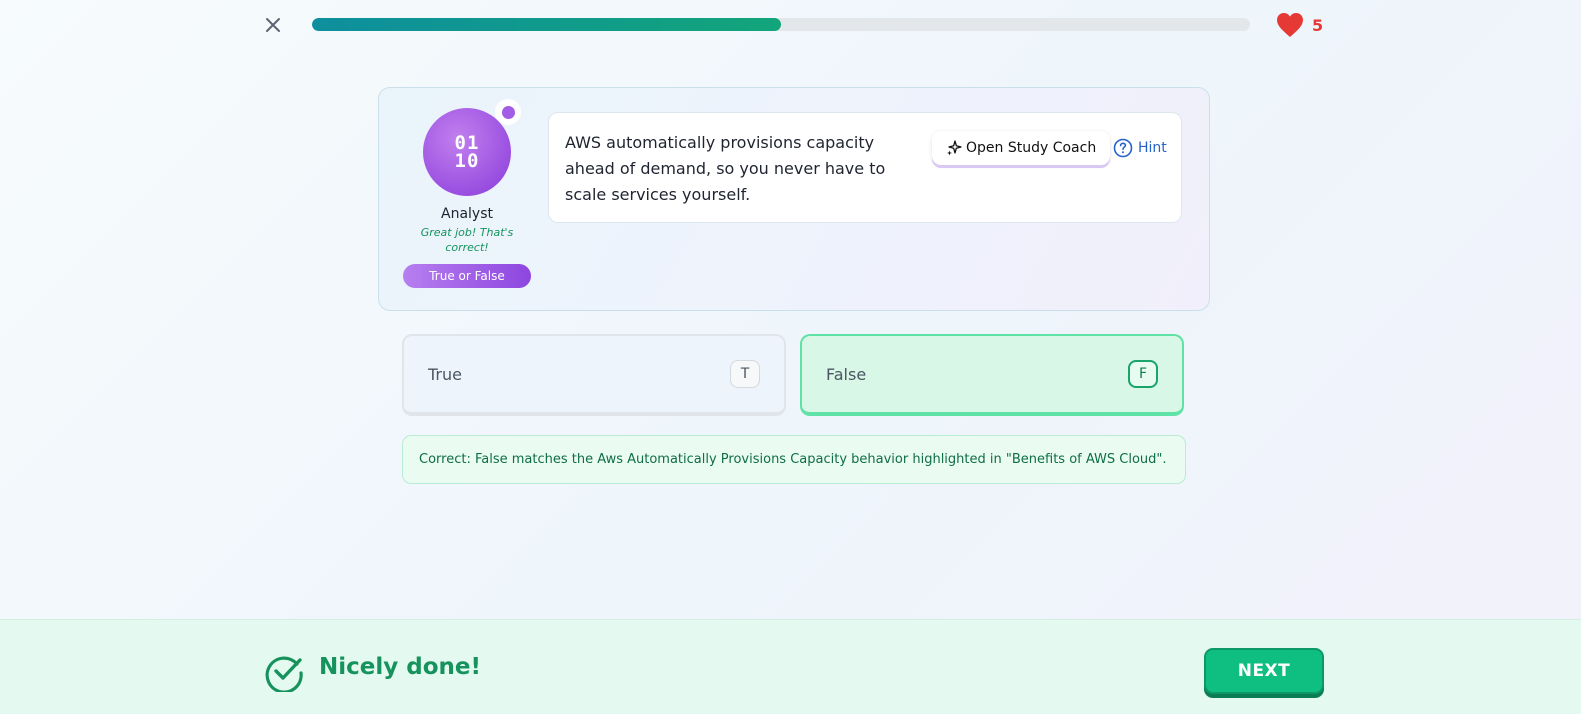 This screenshot has width=1581, height=714. What do you see at coordinates (1123, 148) in the screenshot?
I see `question-circle-icon` at bounding box center [1123, 148].